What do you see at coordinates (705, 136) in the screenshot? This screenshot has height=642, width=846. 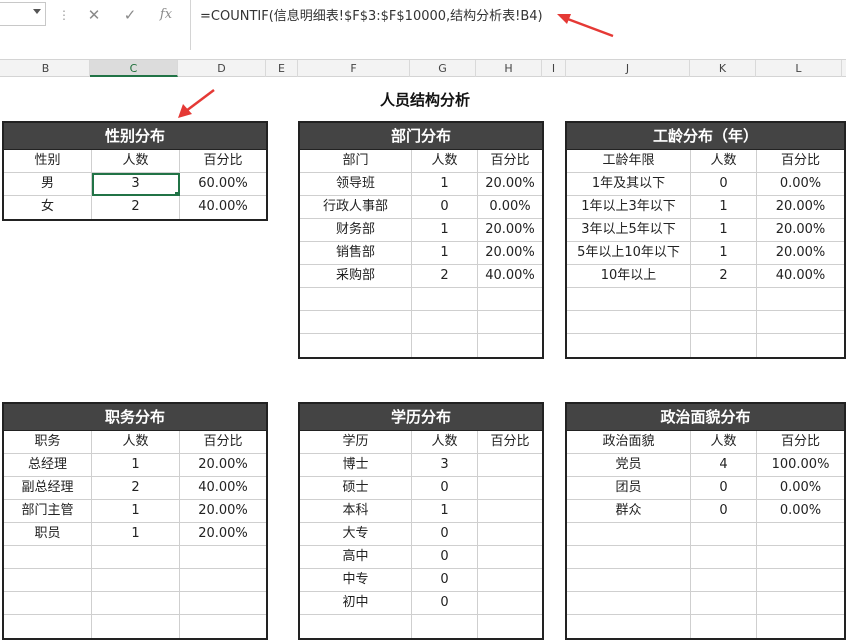 I see `tenure-table-title: 工龄分布（年）` at bounding box center [705, 136].